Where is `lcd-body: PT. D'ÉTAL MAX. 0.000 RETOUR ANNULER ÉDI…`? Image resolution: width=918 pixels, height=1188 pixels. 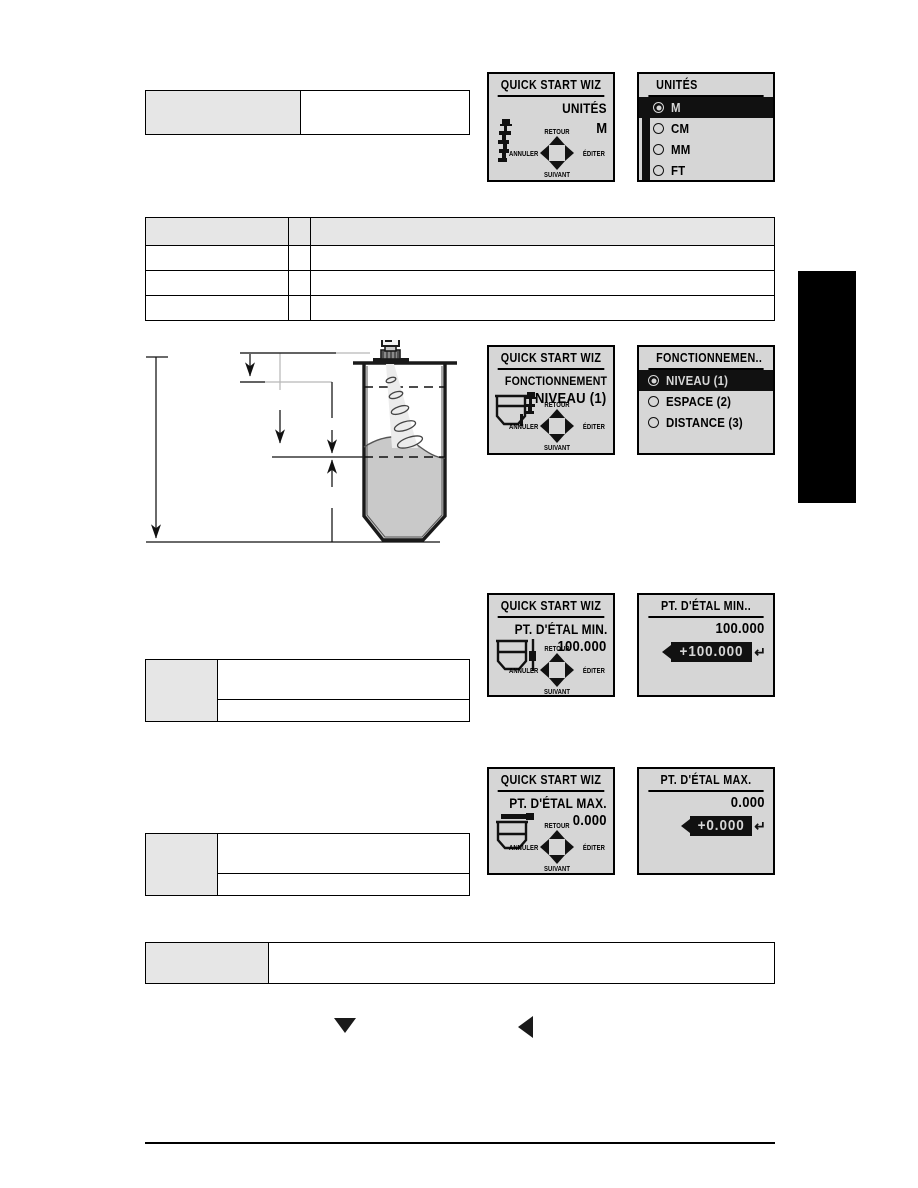 lcd-body: PT. D'ÉTAL MAX. 0.000 RETOUR ANNULER ÉDI… is located at coordinates (551, 832).